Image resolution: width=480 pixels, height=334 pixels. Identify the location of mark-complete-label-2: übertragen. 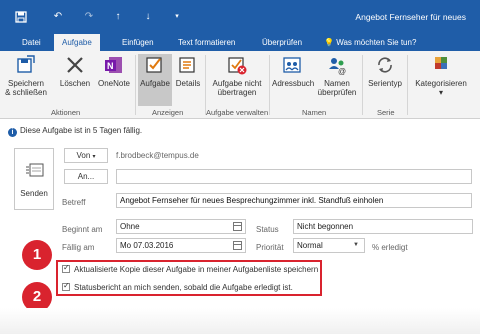
(237, 92).